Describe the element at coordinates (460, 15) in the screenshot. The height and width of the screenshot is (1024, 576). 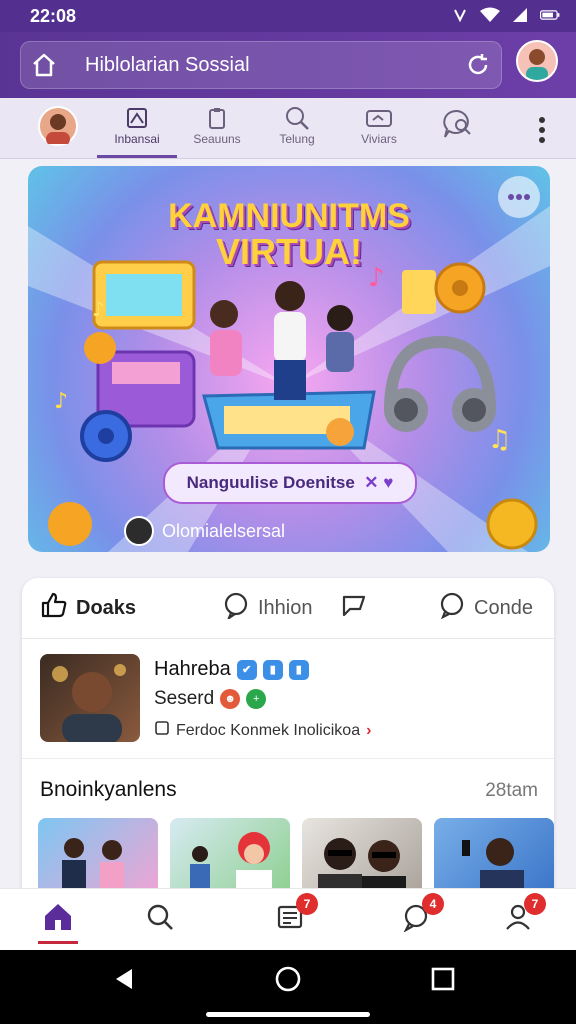
I see `nfc-icon` at that location.